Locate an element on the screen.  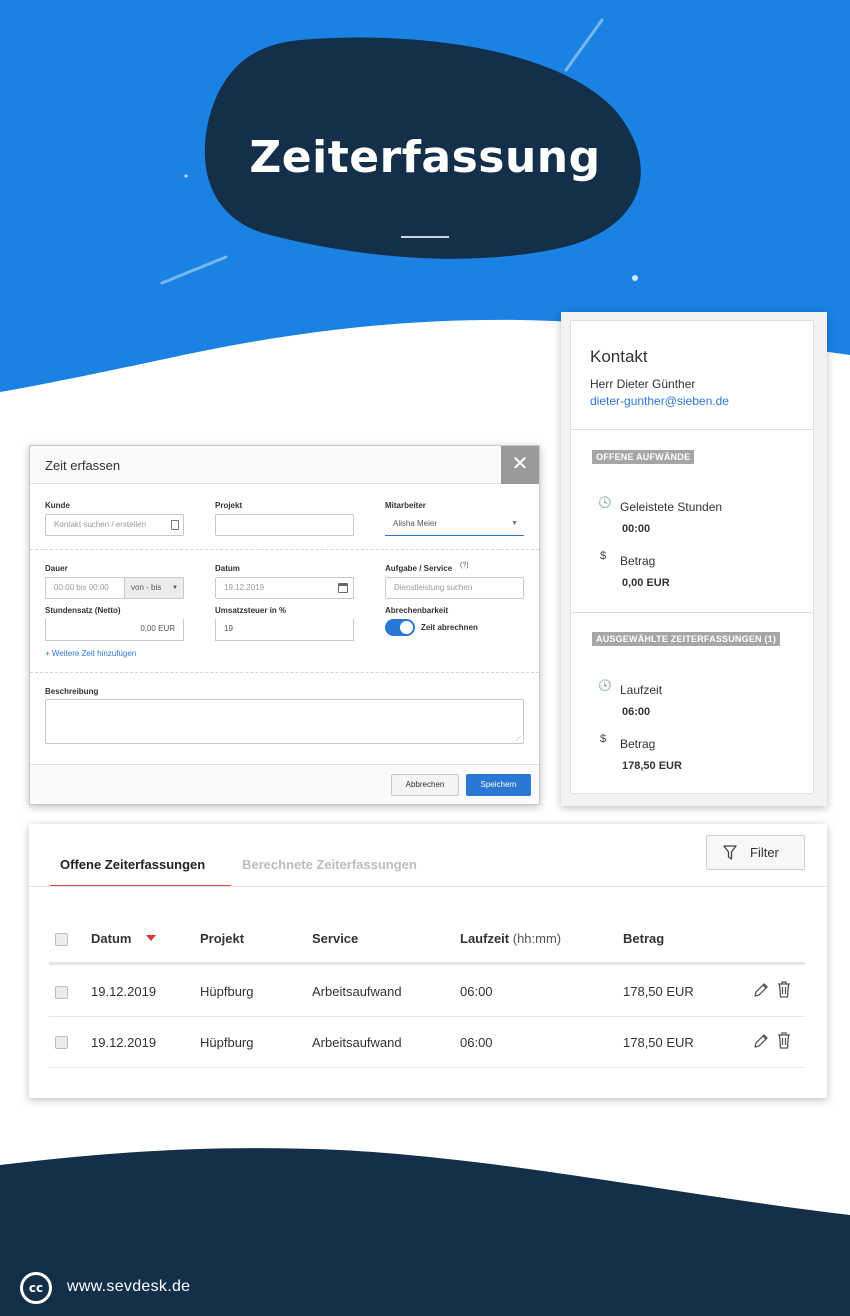
header-divider is located at coordinates (427, 963).